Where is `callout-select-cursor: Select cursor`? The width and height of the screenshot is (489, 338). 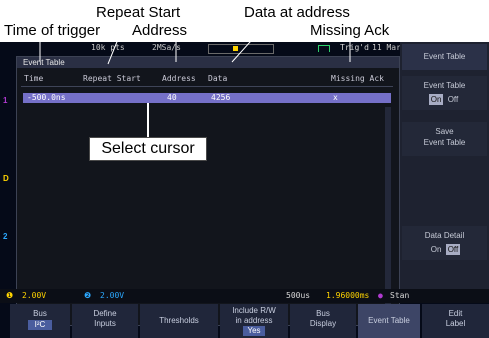
callout-select-cursor: Select cursor is located at coordinates (148, 149).